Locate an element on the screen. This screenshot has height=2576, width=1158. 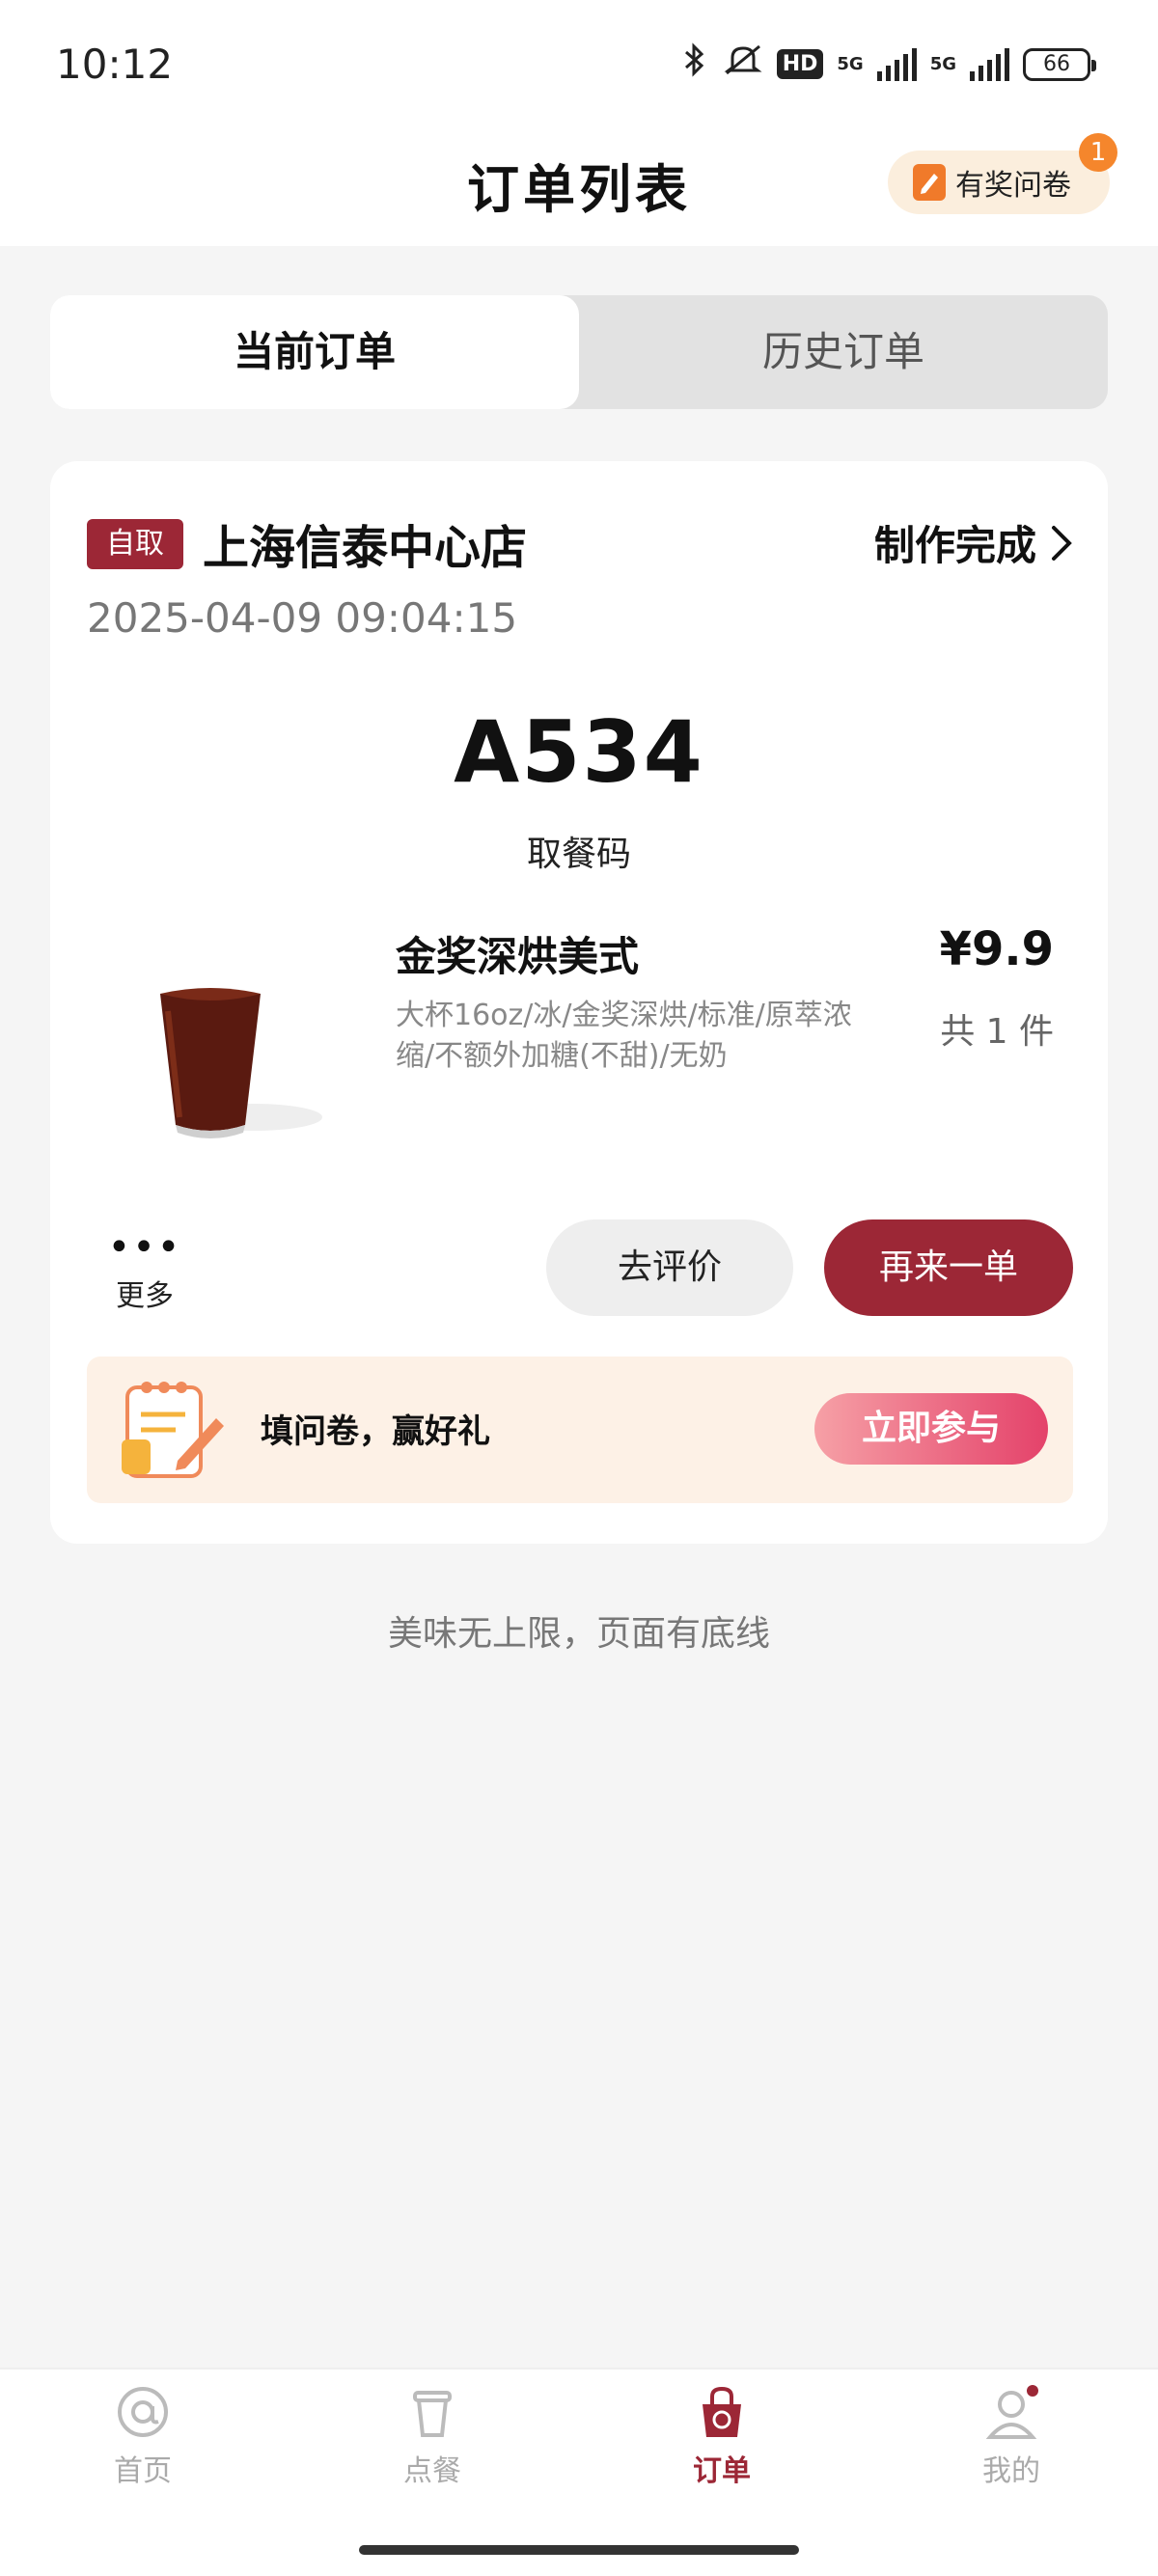
more-button: ••• 更多 is located at coordinates (144, 1270).